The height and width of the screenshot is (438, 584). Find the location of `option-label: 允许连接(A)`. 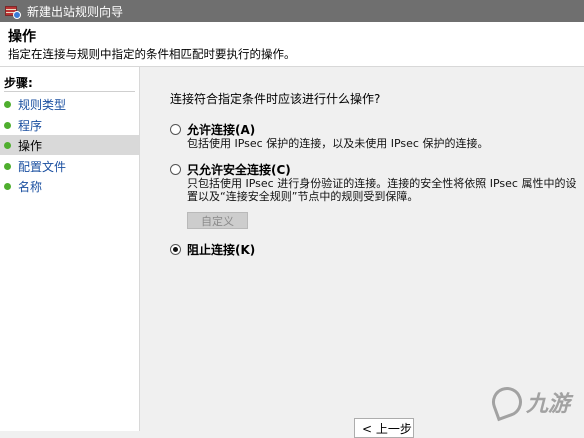

option-label: 允许连接(A) is located at coordinates (221, 130).